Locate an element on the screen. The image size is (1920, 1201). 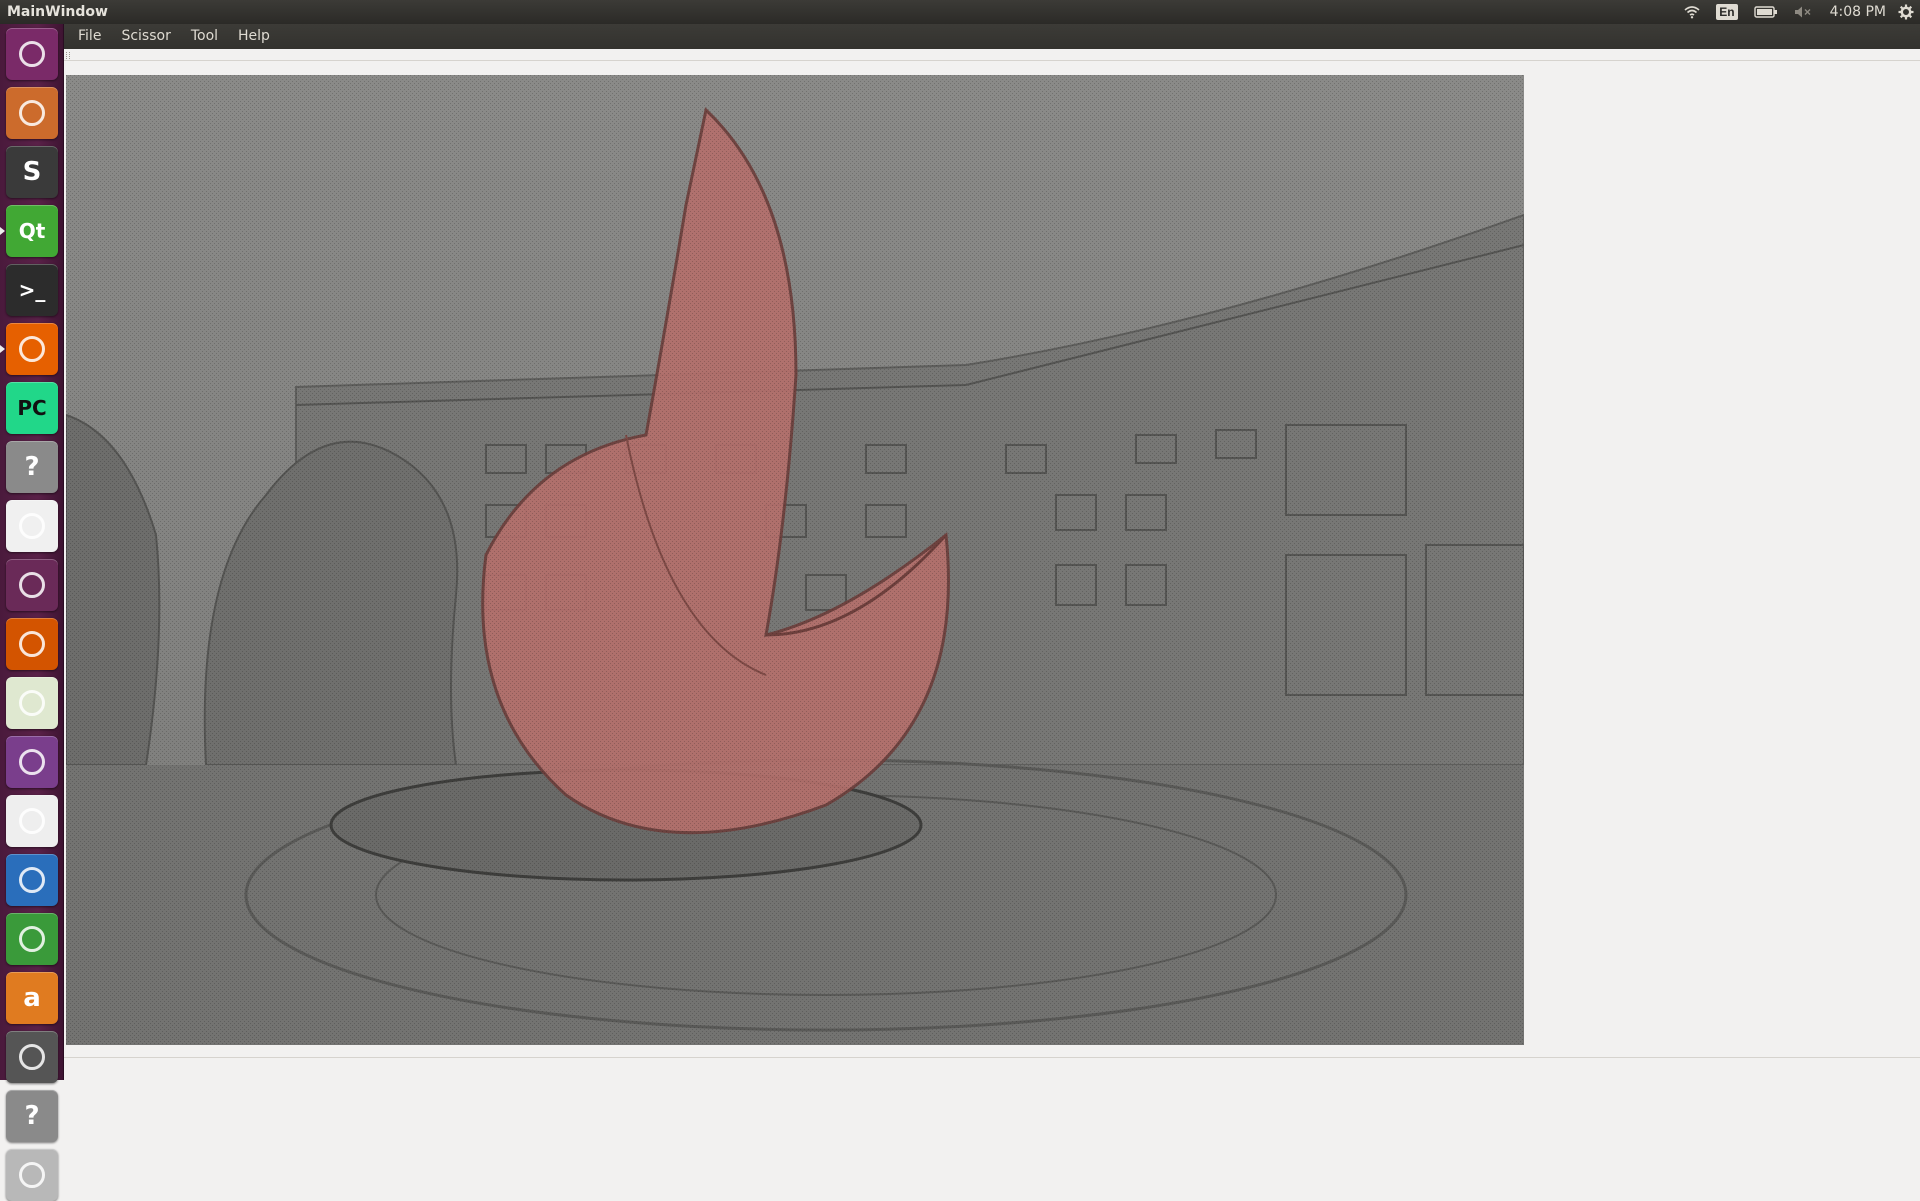
window-title: MainWindow is located at coordinates (57, 12).